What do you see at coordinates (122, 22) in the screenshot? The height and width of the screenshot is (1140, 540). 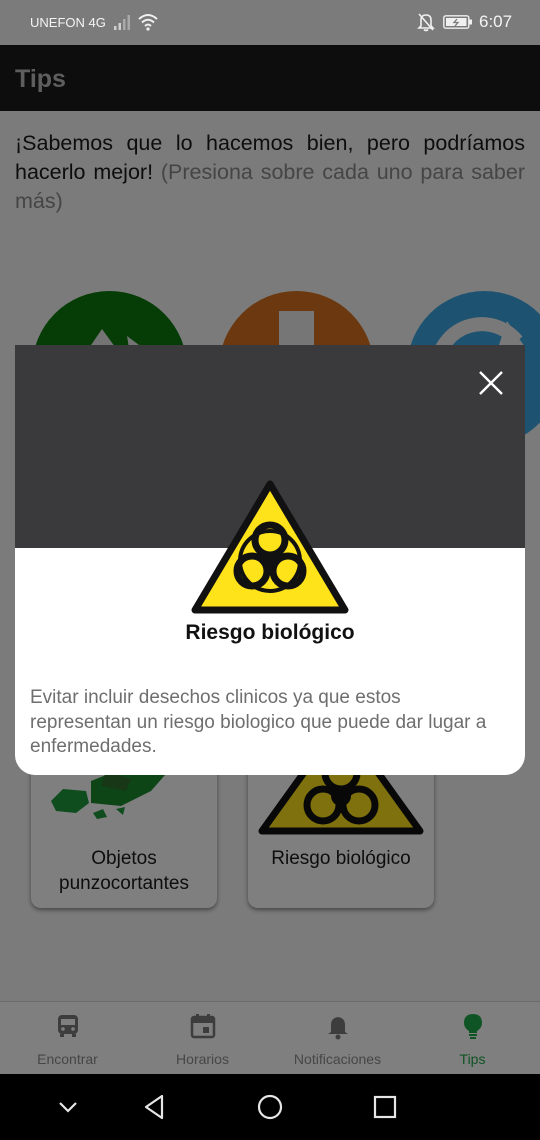 I see `signal-icon` at bounding box center [122, 22].